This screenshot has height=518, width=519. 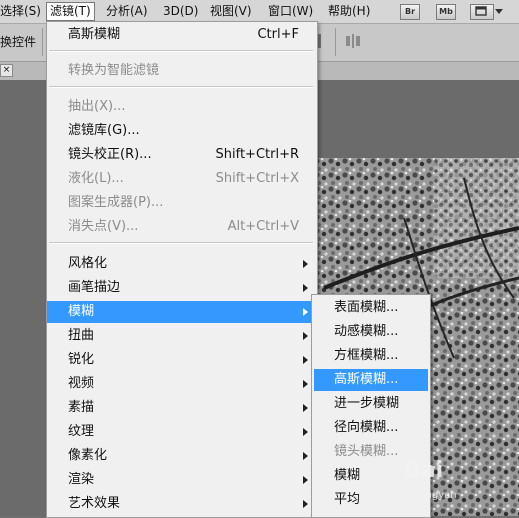 I want to click on bridge-button: Br, so click(x=410, y=12).